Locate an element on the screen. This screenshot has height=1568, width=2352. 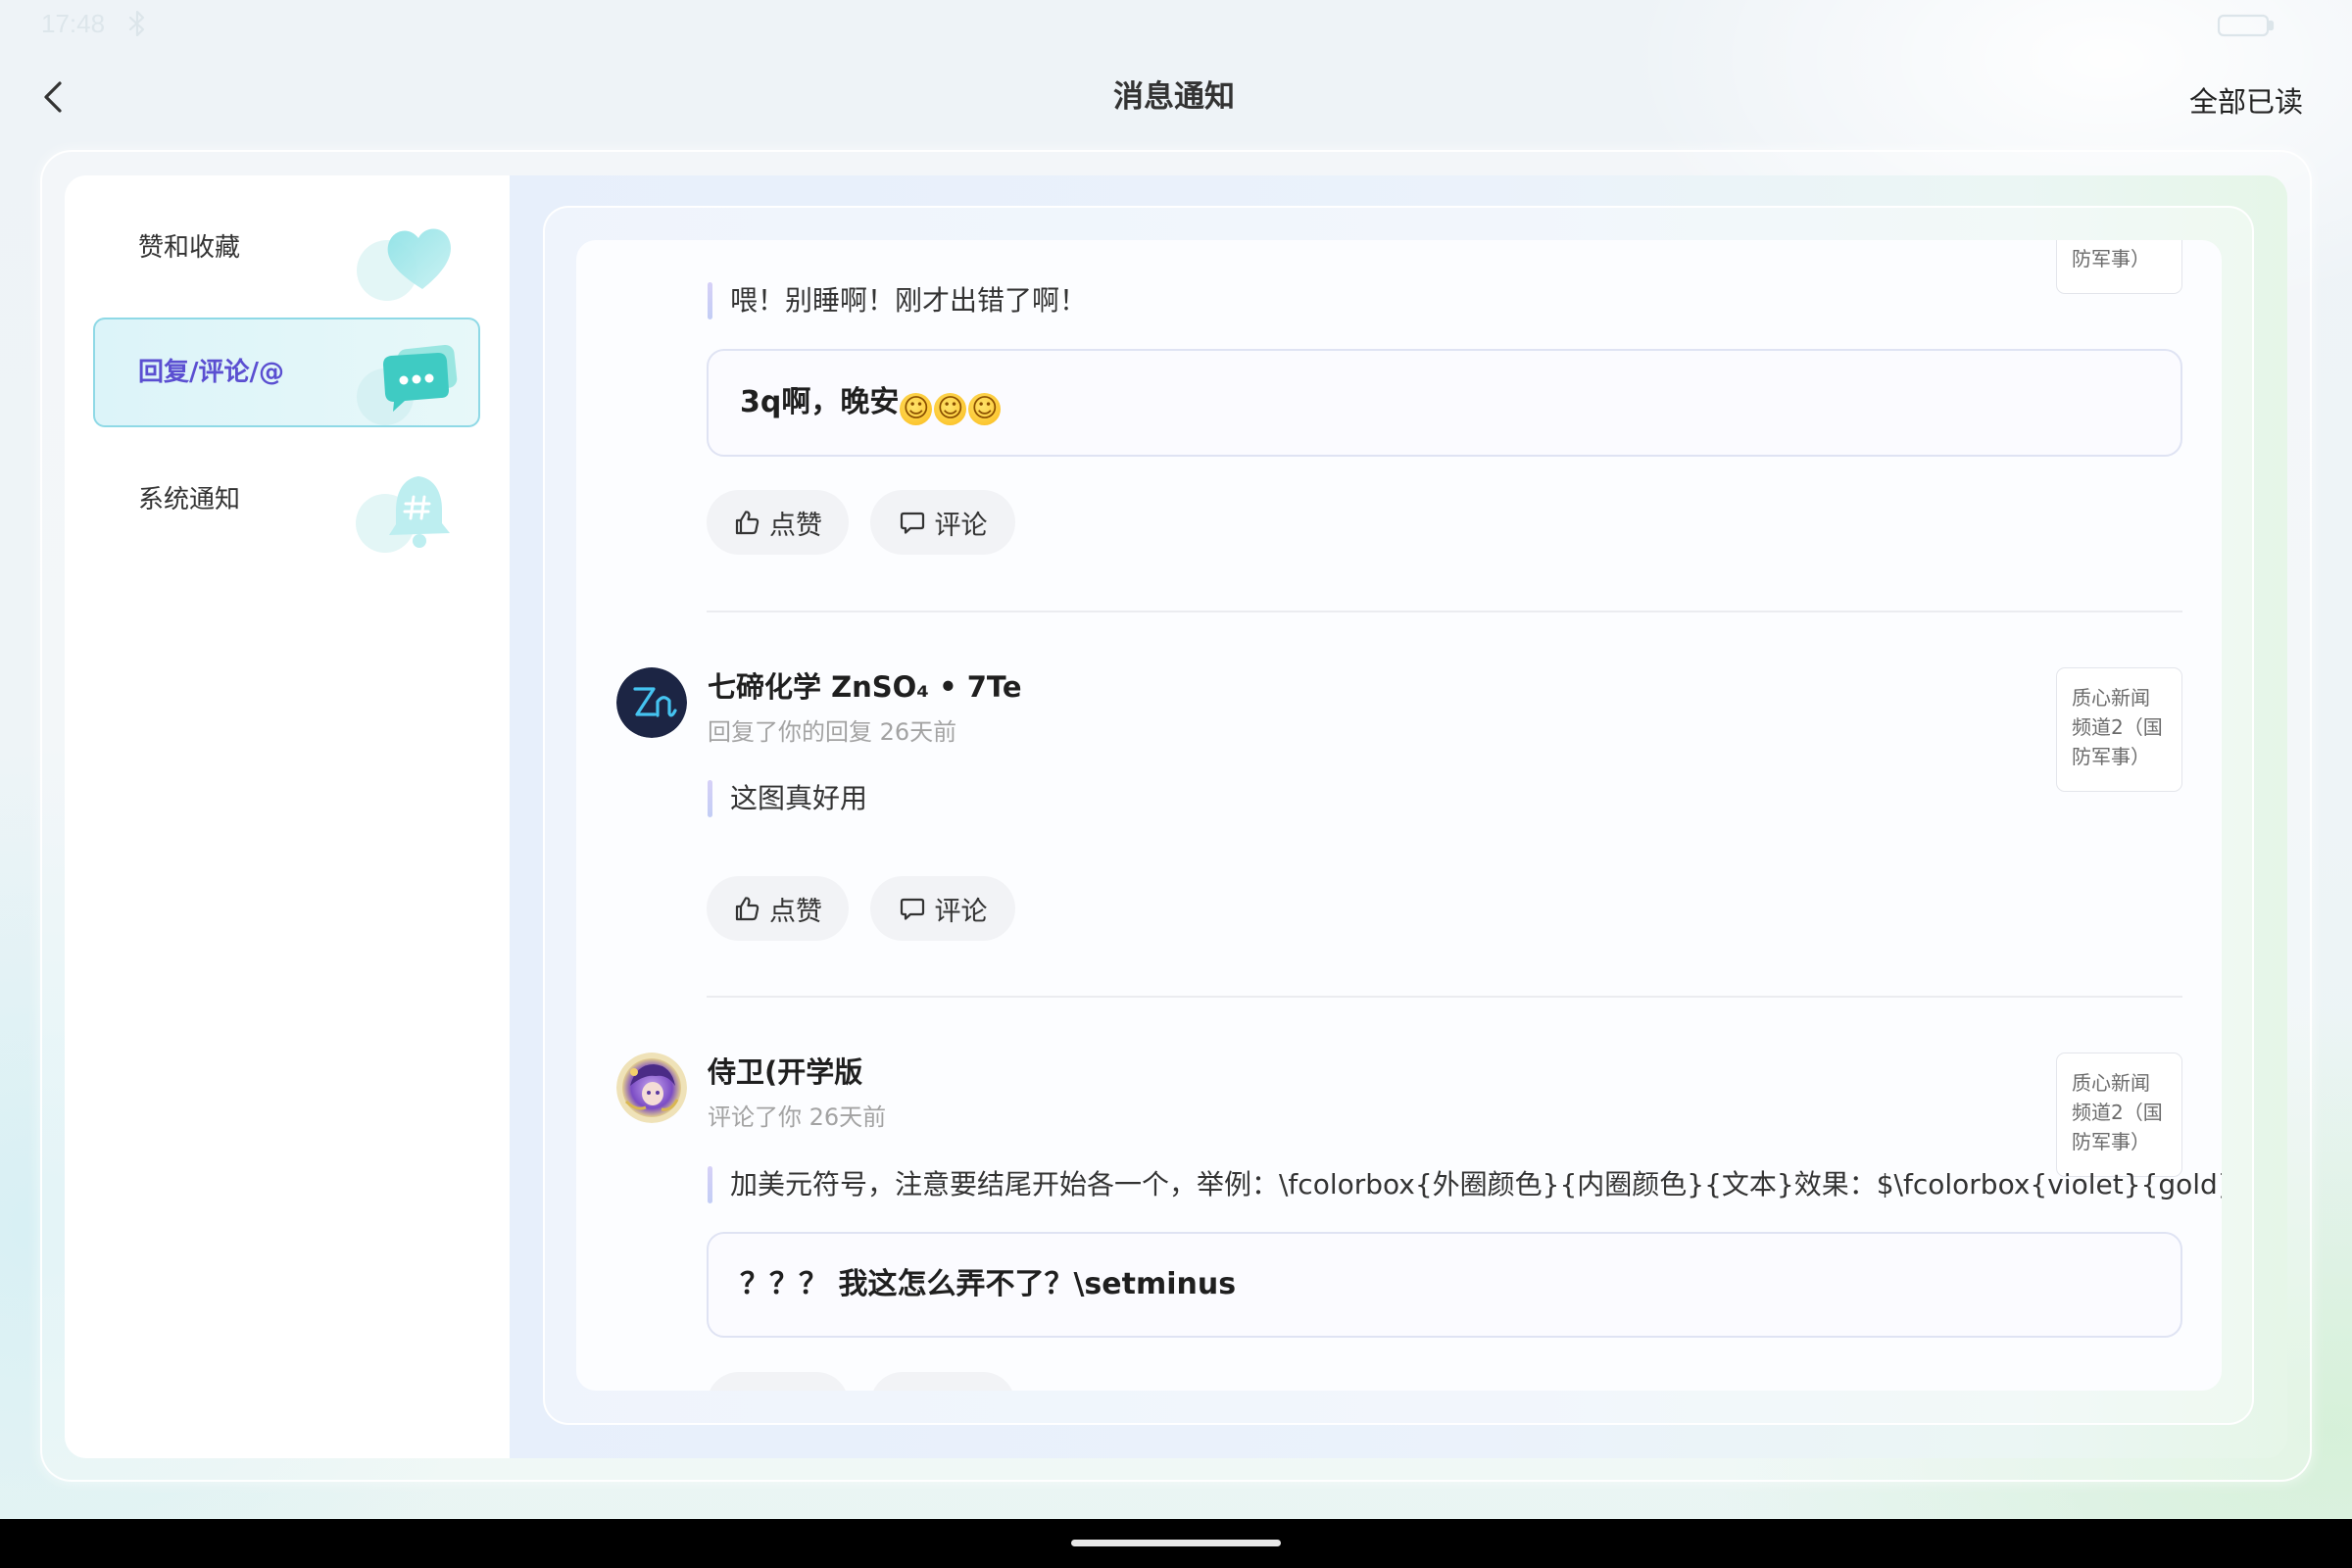
home-indicator is located at coordinates (1176, 1543).